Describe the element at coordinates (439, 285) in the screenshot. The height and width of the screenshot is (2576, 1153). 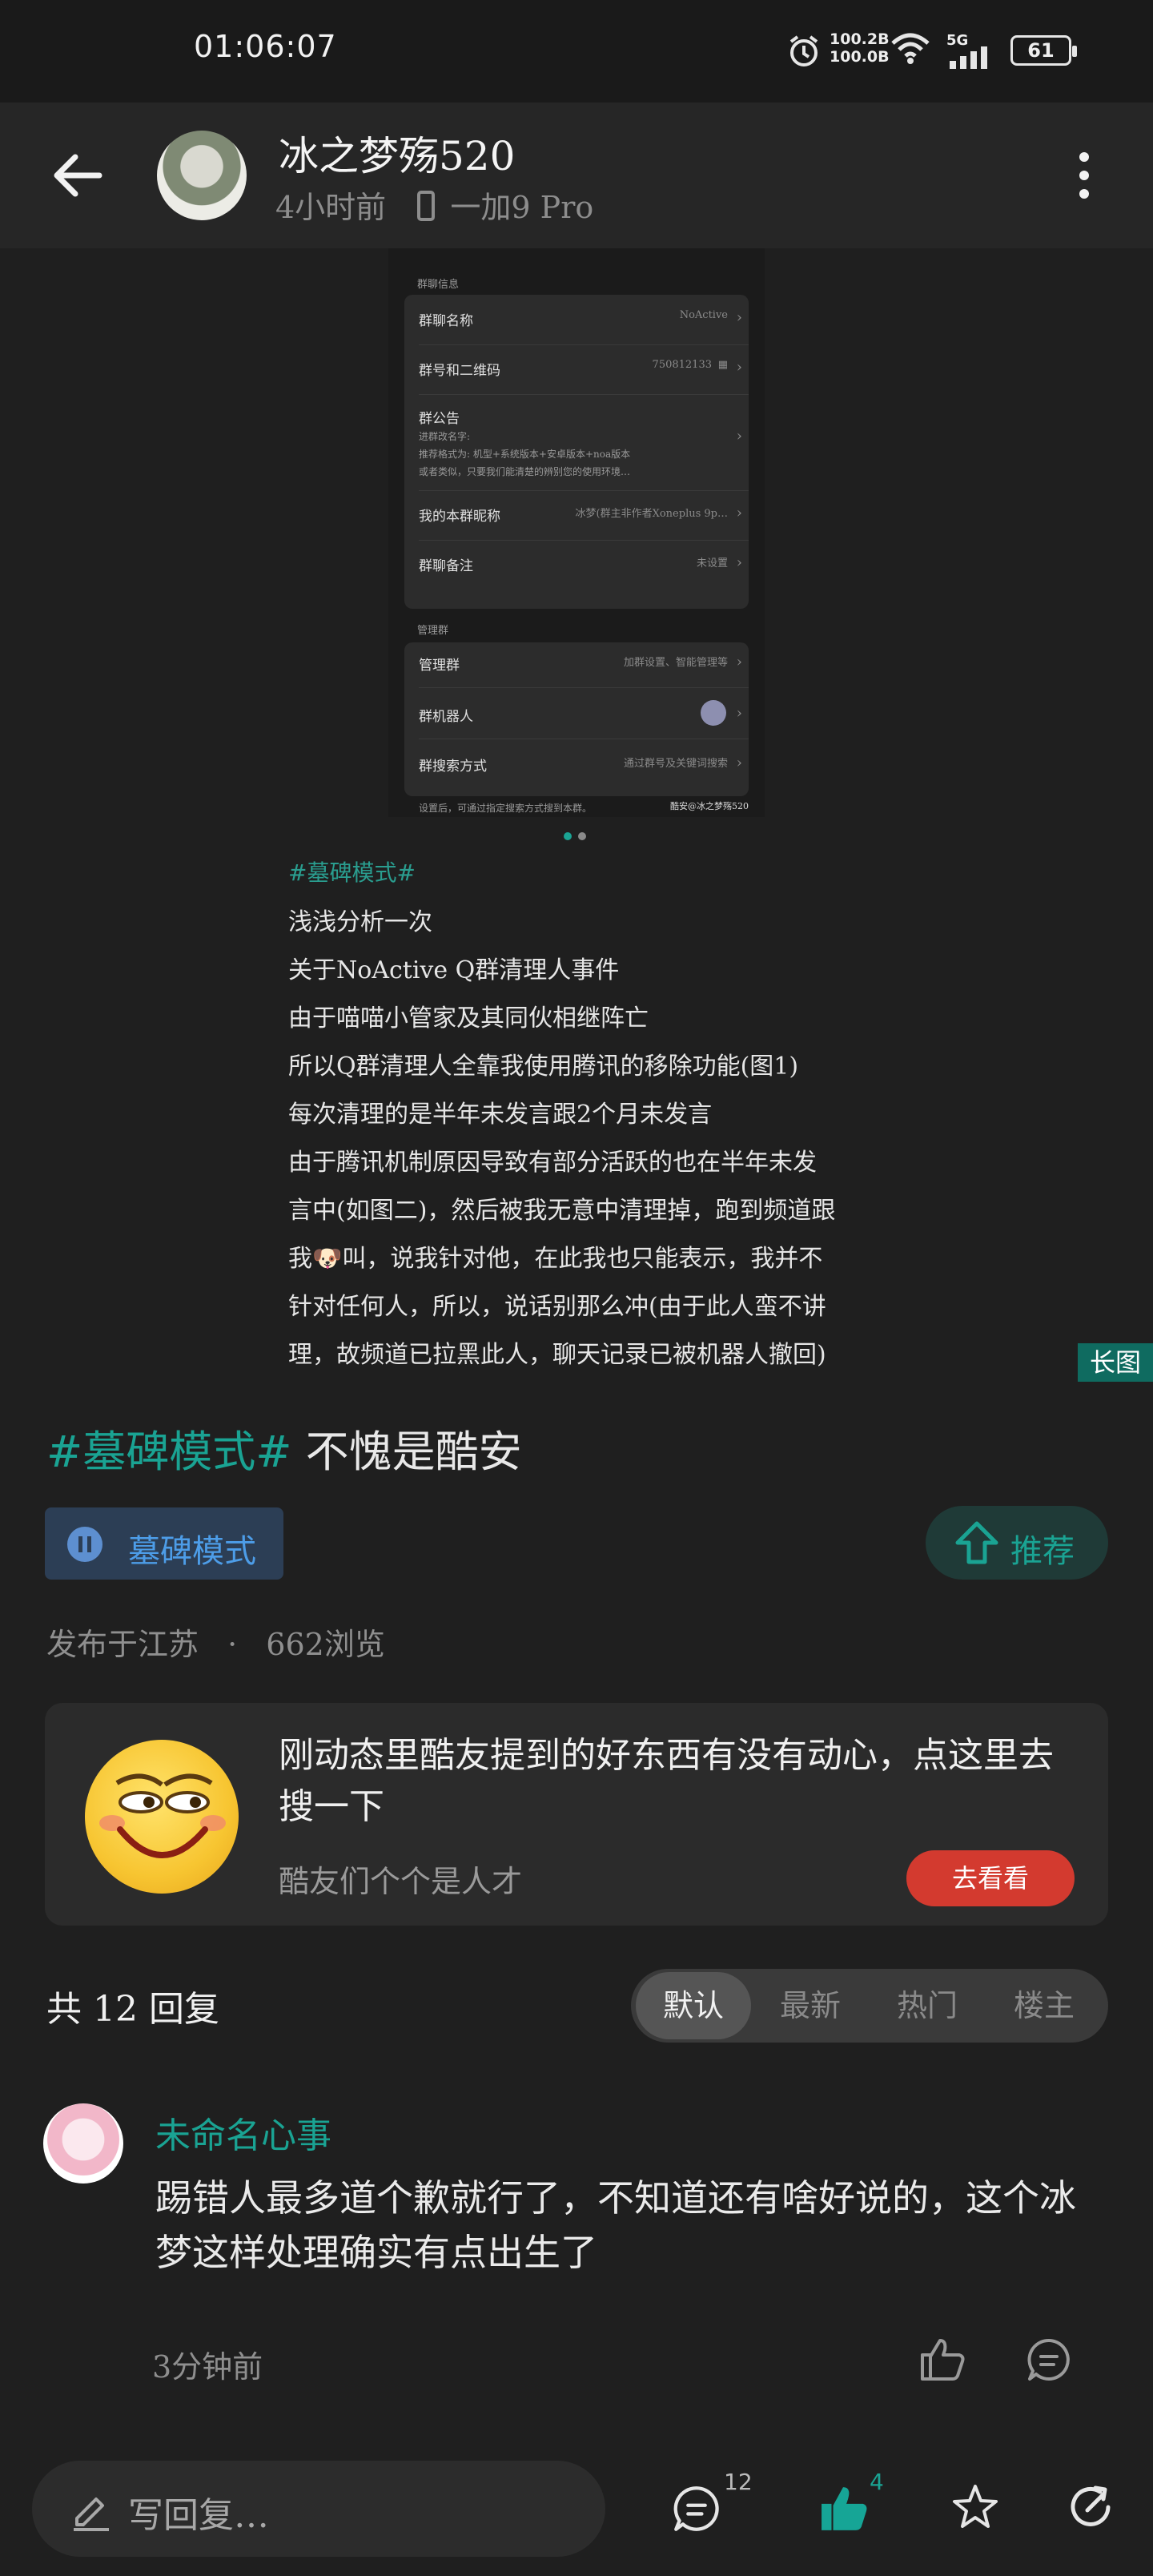
I see `section-label: 群聊信息` at that location.